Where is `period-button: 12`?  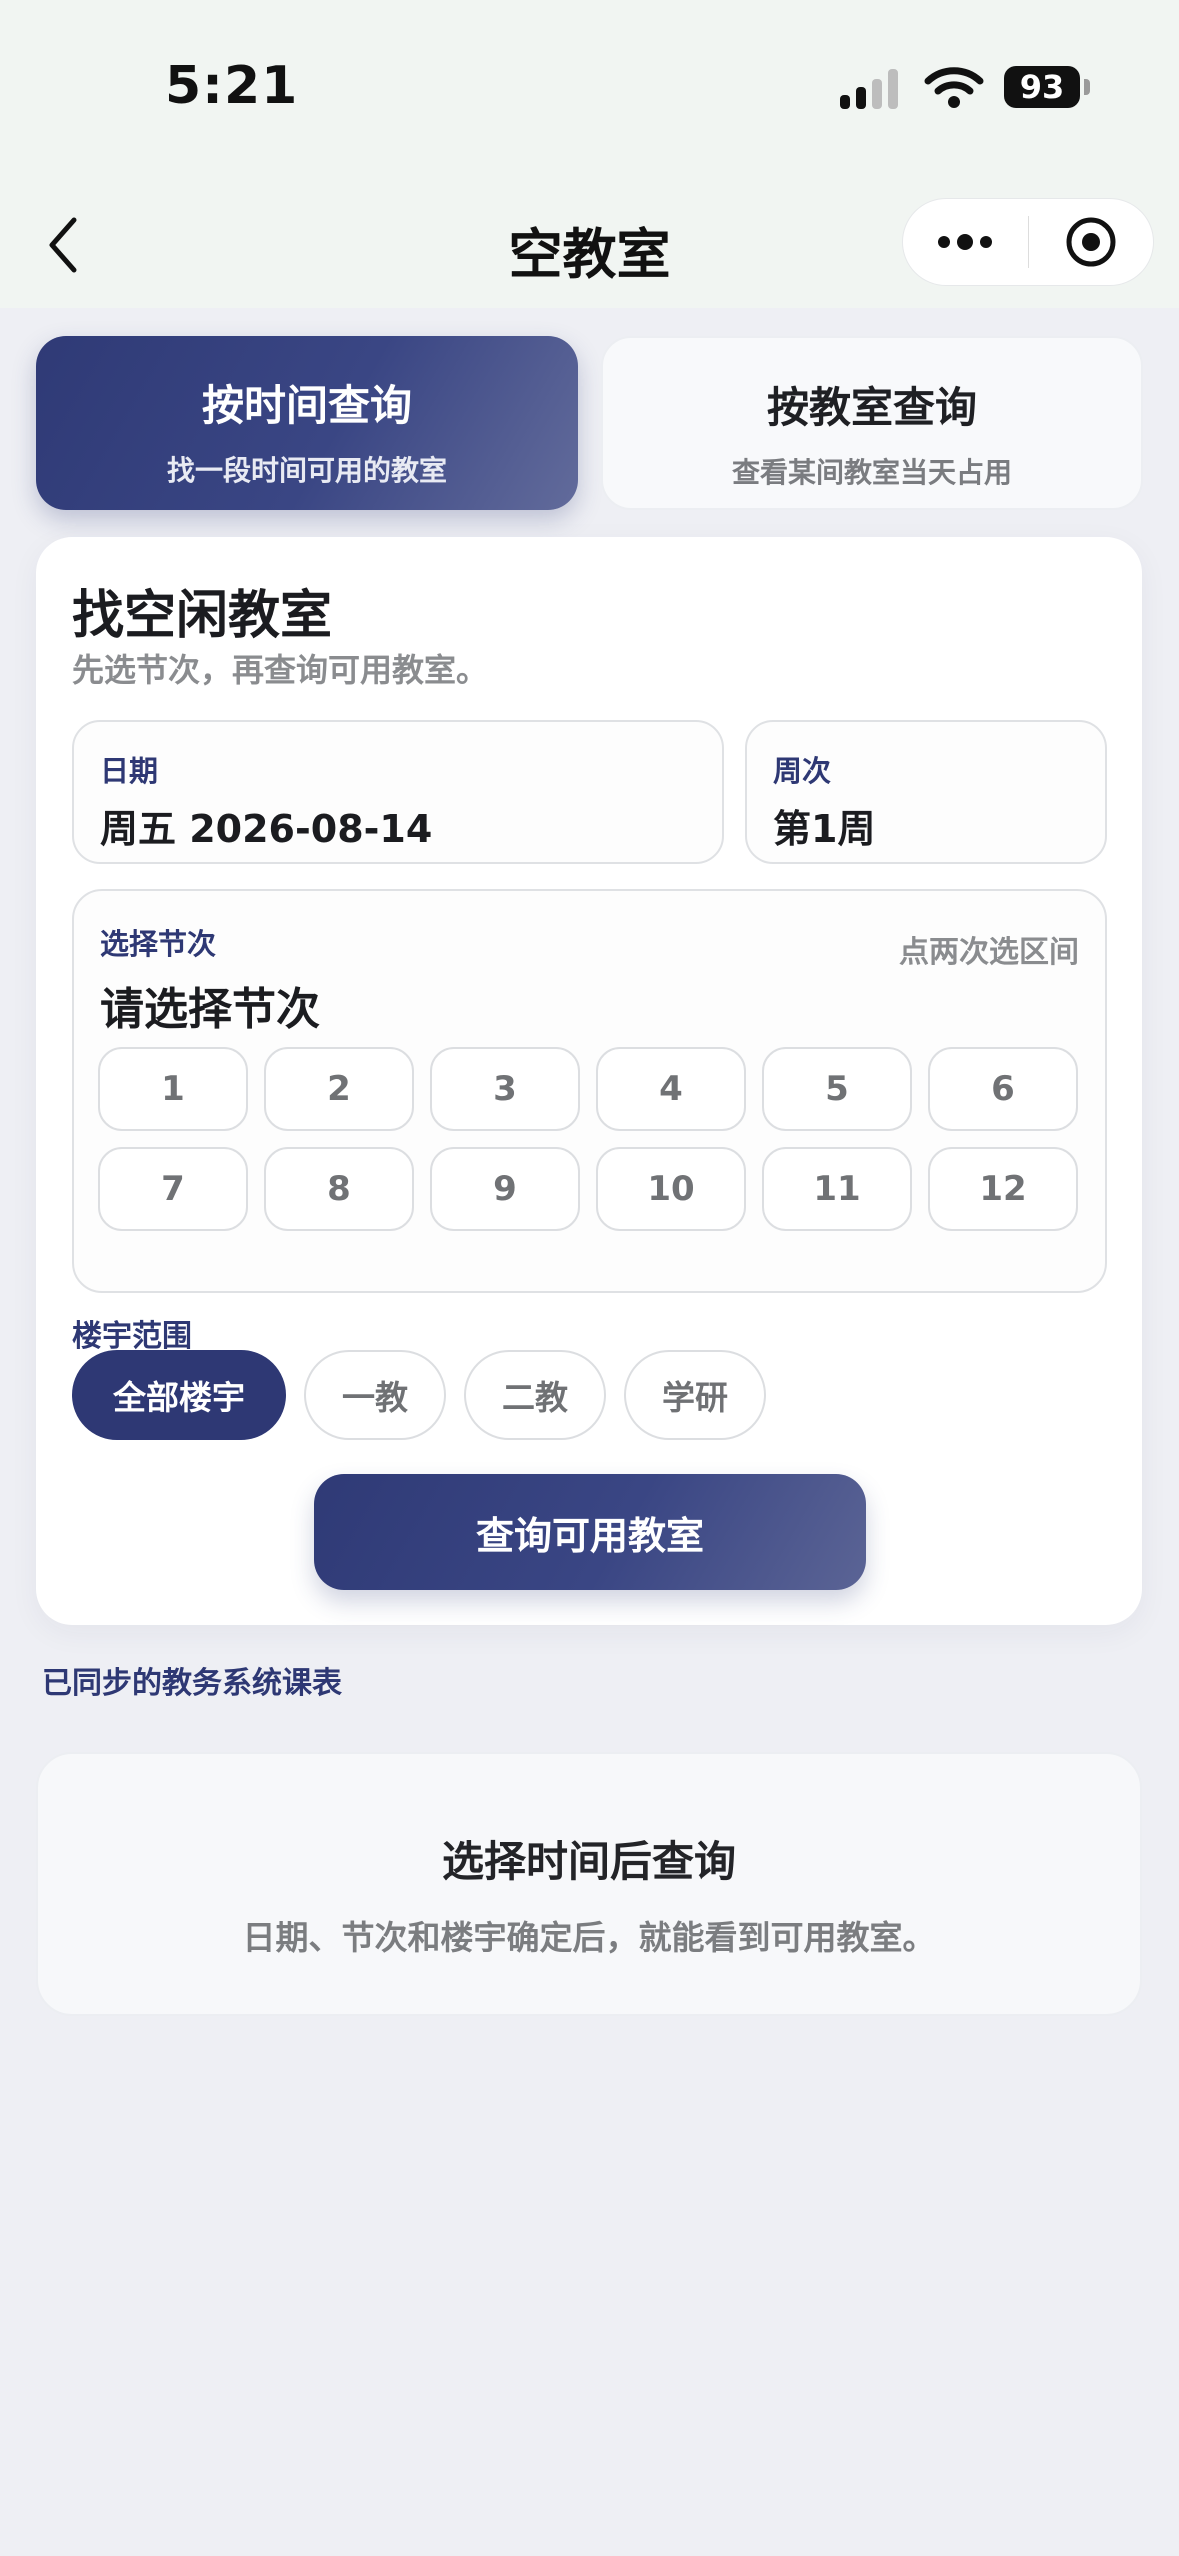
period-button: 12 is located at coordinates (1003, 1189).